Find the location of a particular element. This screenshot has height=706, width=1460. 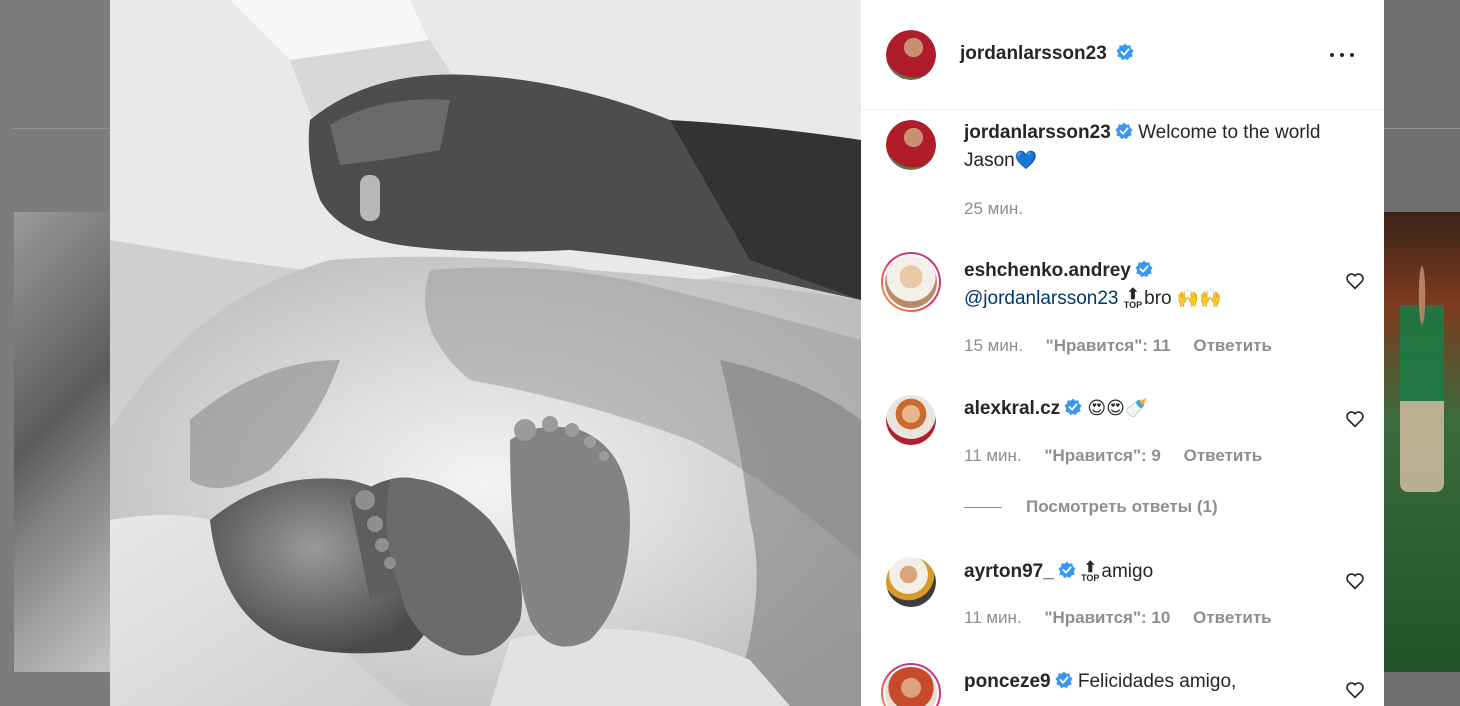

caption-username: jordanlarsson23 is located at coordinates (1037, 132).